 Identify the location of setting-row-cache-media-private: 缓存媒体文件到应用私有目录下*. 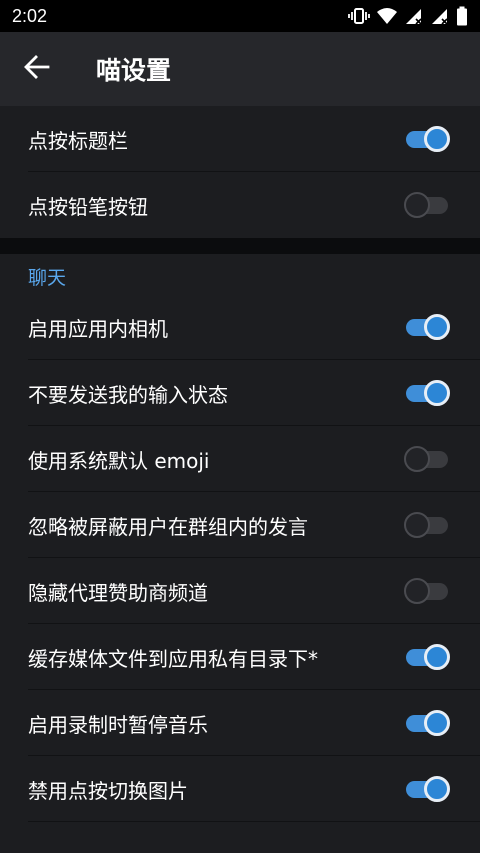
(240, 657).